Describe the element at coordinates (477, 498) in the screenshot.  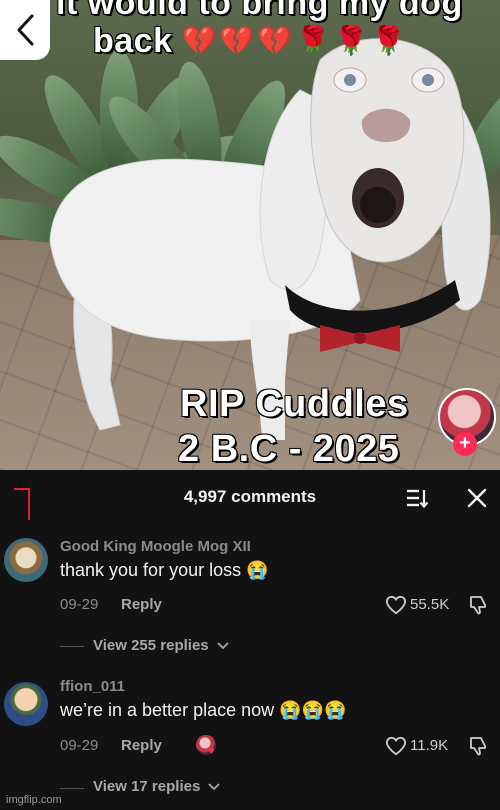
I see `close-icon` at that location.